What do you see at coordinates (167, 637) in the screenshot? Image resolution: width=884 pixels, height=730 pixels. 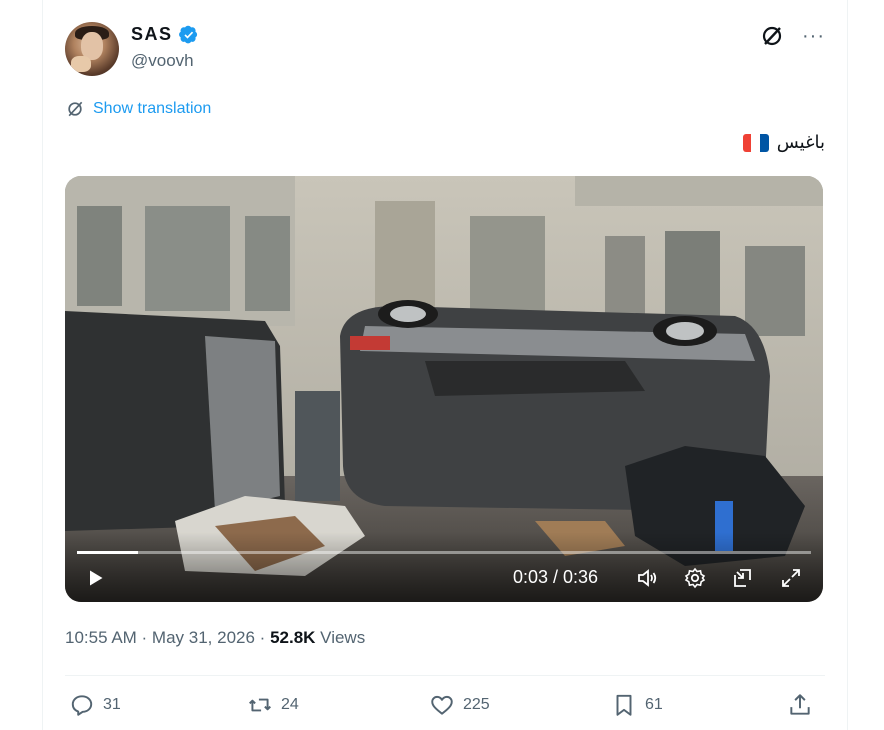 I see `tweet-time-date: 10:55 AM · May 31, 2026 ·` at bounding box center [167, 637].